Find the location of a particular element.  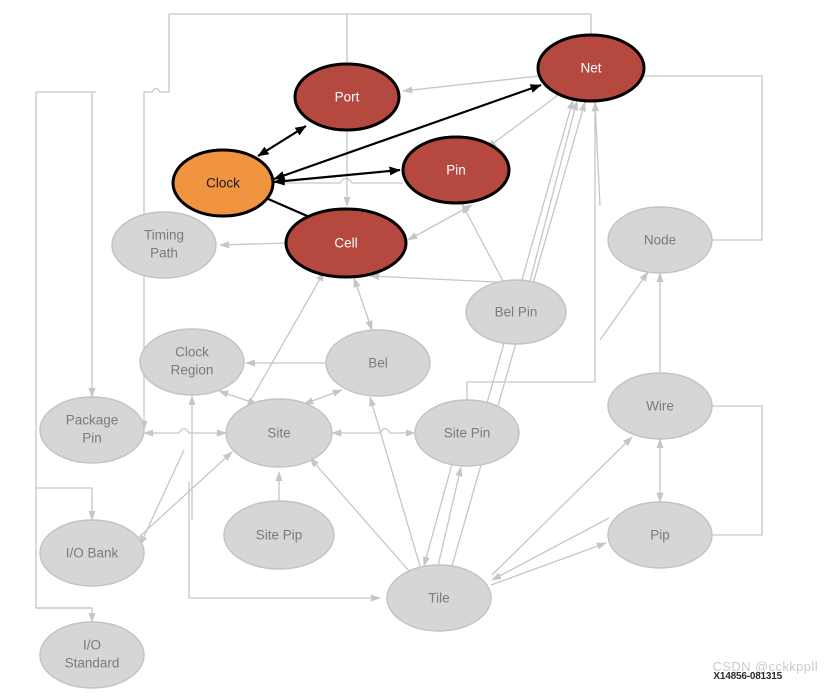

node-port: Port is located at coordinates (347, 97).